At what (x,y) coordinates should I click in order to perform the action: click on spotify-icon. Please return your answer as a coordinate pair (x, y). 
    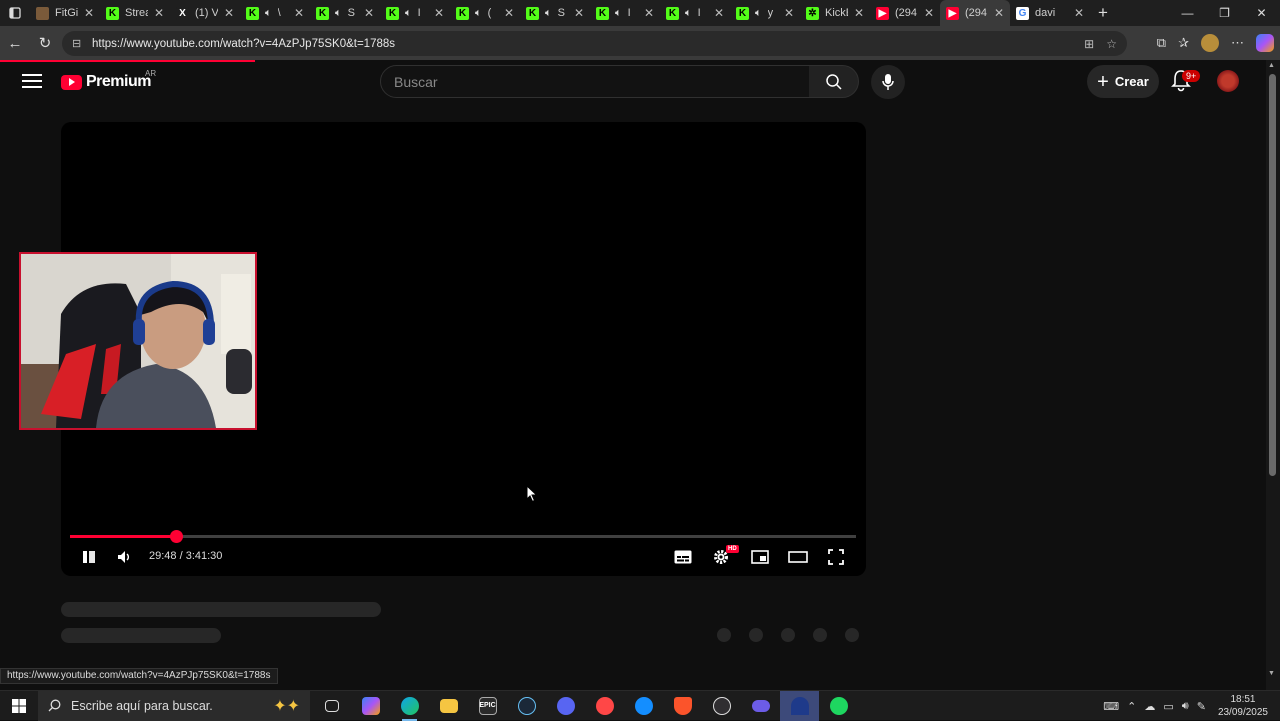
    Looking at the image, I should click on (838, 706).